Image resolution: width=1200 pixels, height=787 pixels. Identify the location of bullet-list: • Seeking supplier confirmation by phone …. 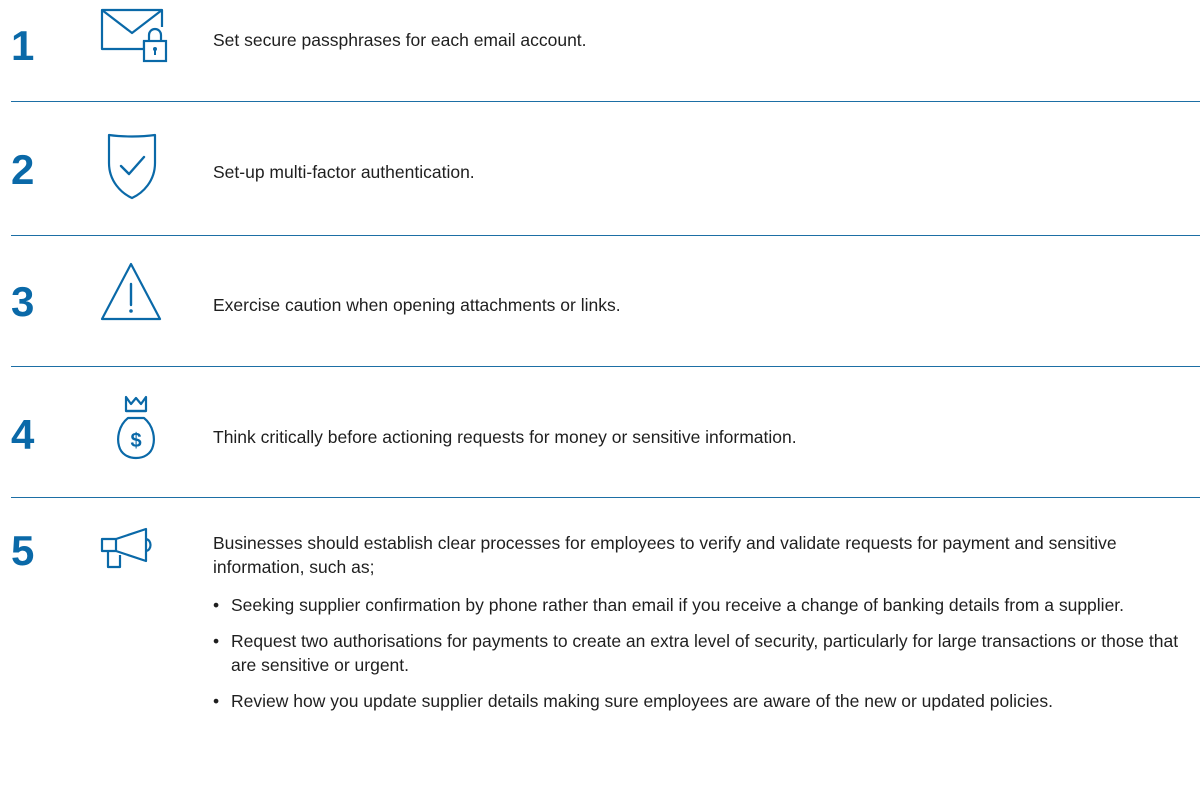
(705, 659).